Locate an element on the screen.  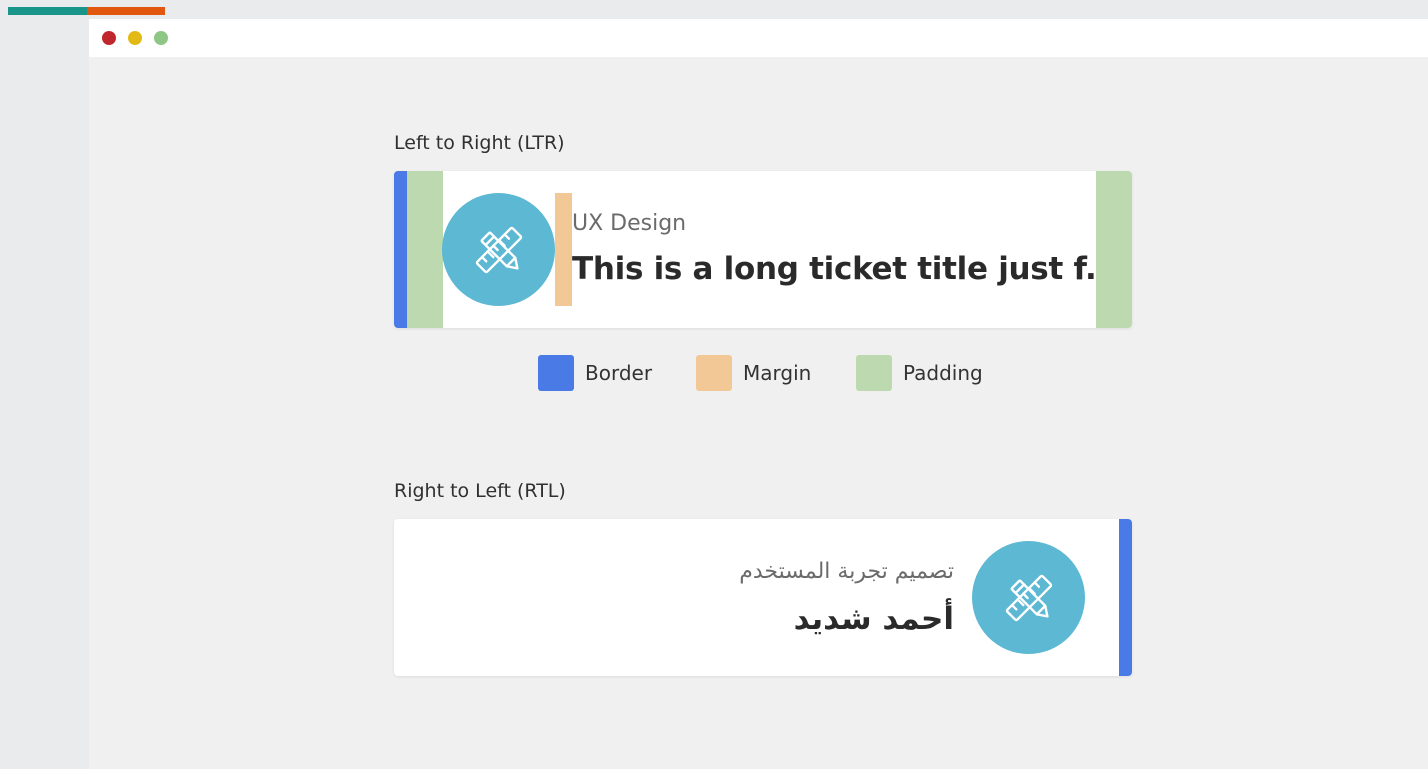
window-maximize-button is located at coordinates (161, 38).